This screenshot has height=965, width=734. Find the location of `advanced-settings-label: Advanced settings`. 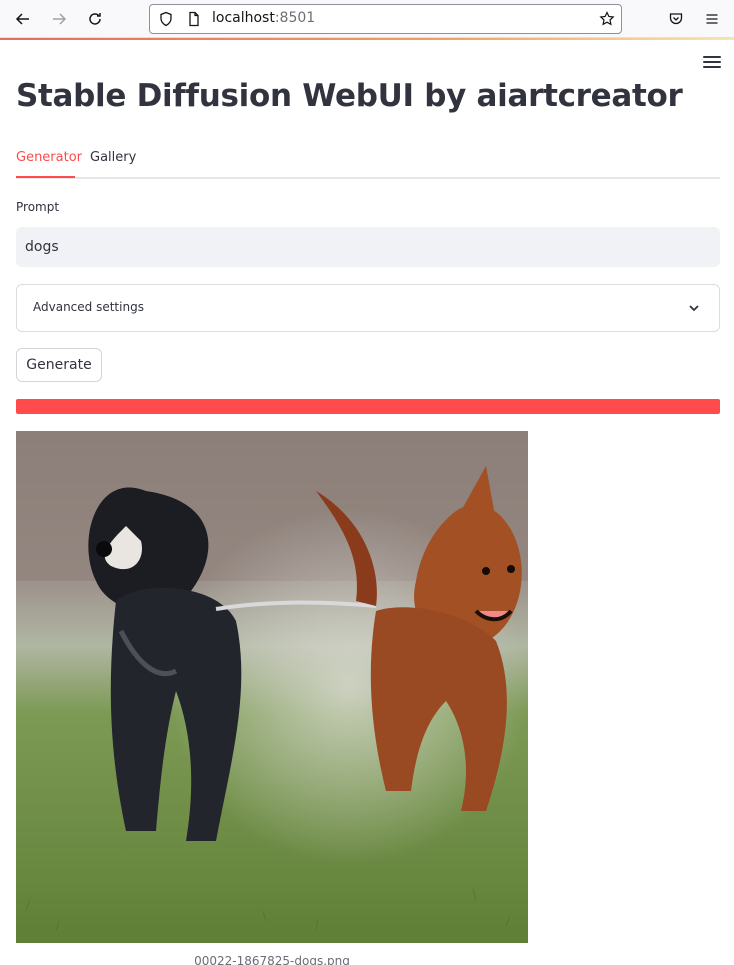

advanced-settings-label: Advanced settings is located at coordinates (88, 307).